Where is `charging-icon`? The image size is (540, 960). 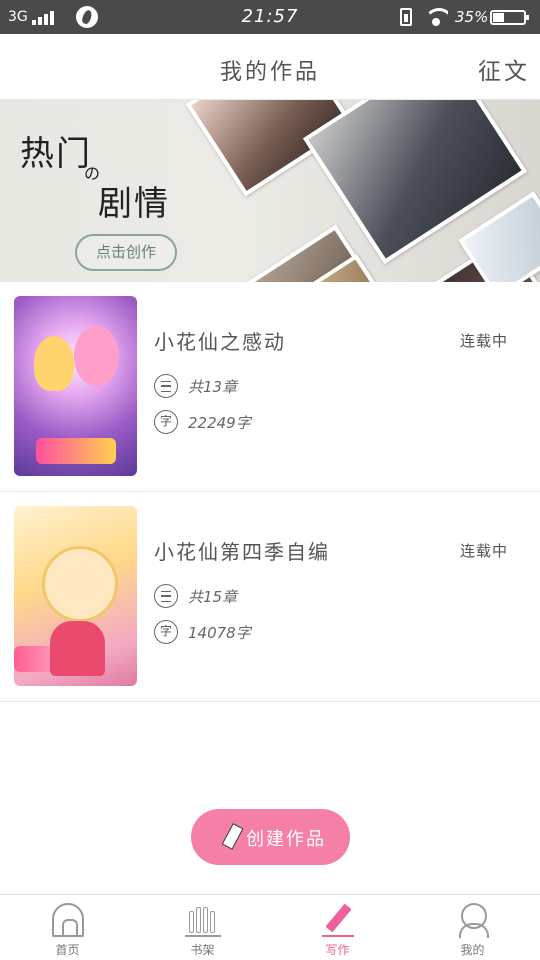 charging-icon is located at coordinates (406, 17).